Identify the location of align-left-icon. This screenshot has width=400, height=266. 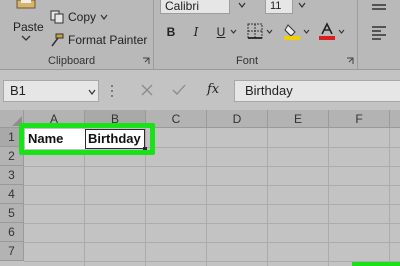
(379, 33).